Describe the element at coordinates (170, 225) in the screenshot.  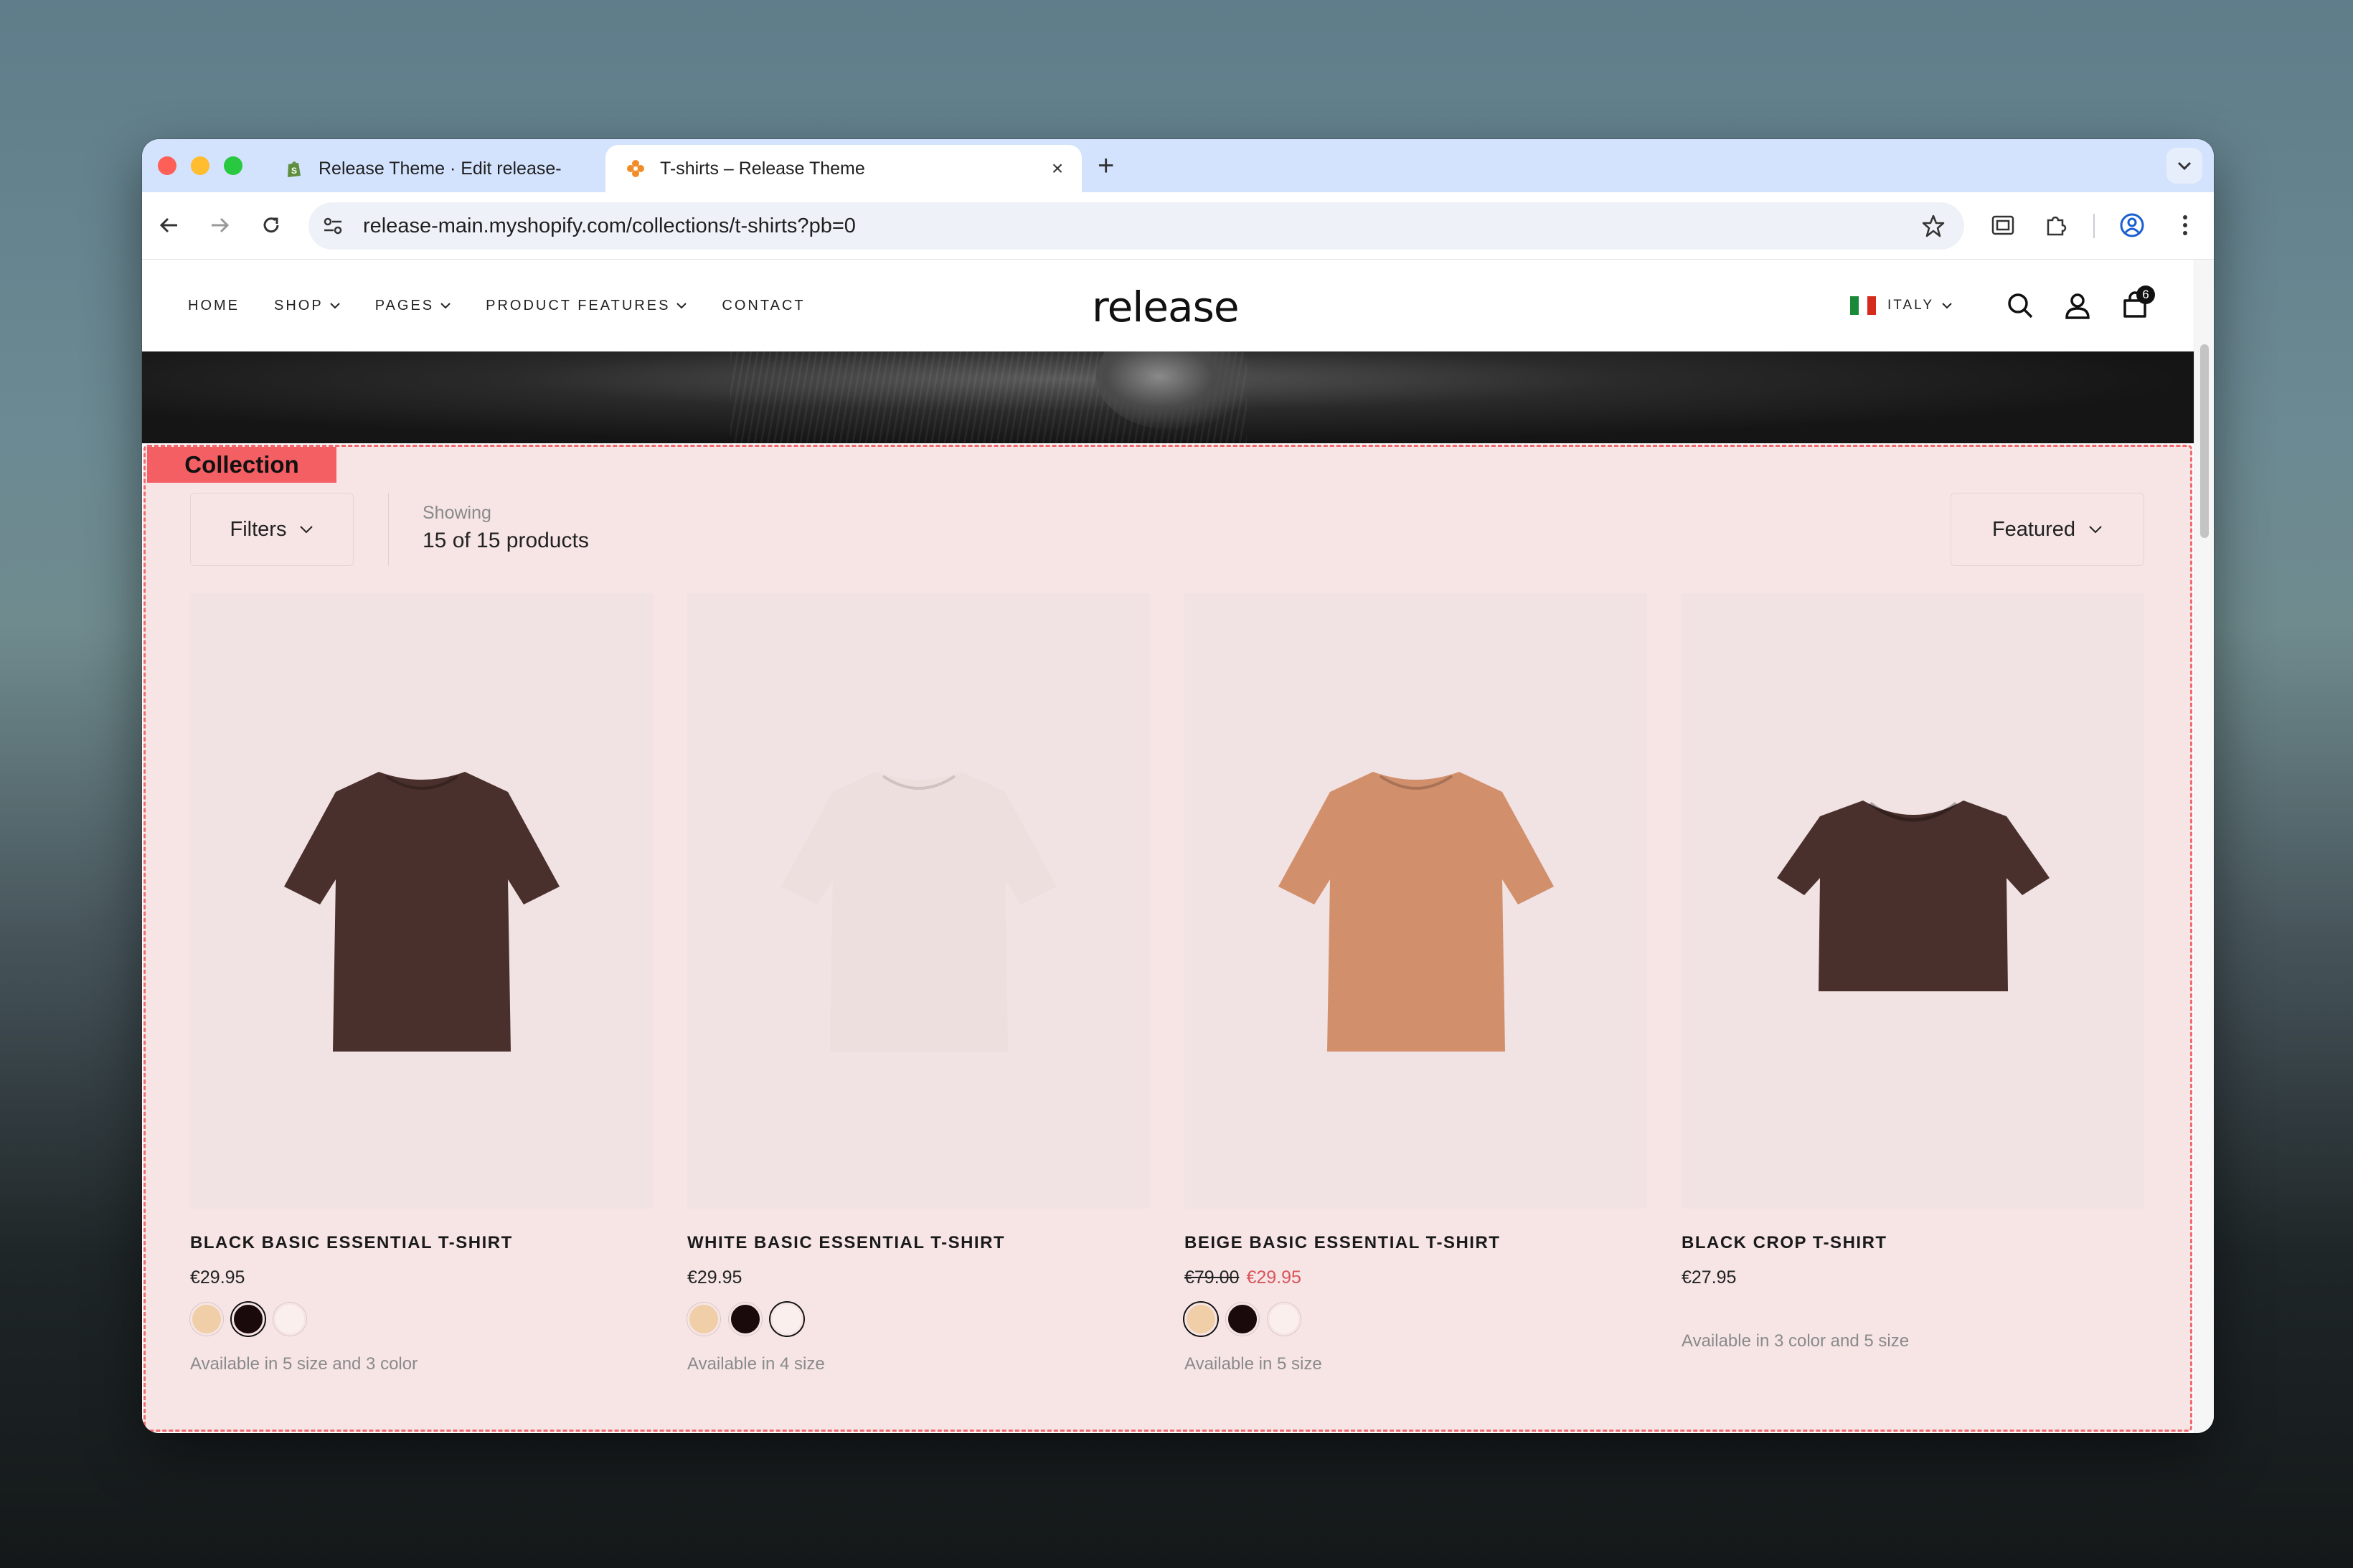
I see `back-button` at that location.